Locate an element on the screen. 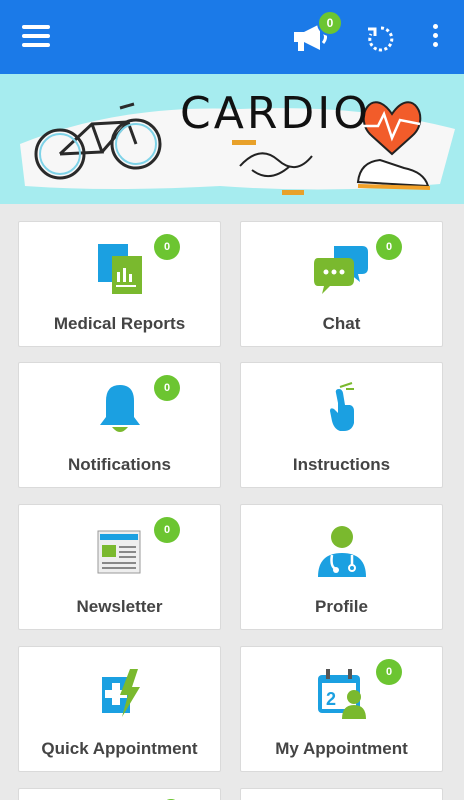 This screenshot has height=800, width=464. bell-icon is located at coordinates (119, 408).